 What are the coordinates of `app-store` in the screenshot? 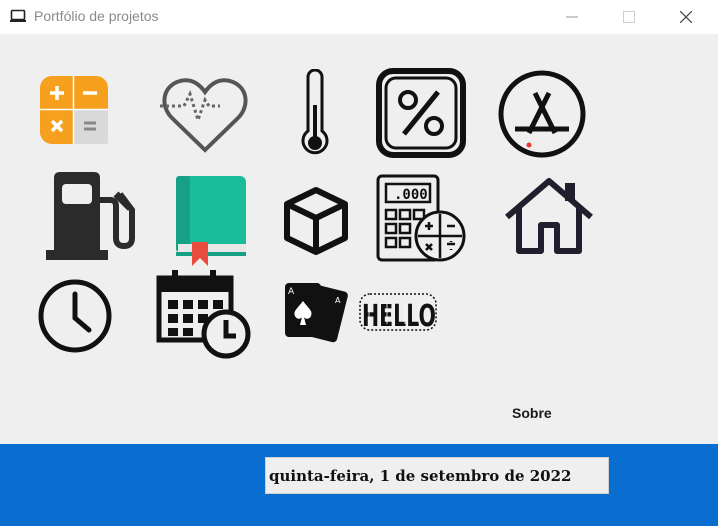 It's located at (542, 114).